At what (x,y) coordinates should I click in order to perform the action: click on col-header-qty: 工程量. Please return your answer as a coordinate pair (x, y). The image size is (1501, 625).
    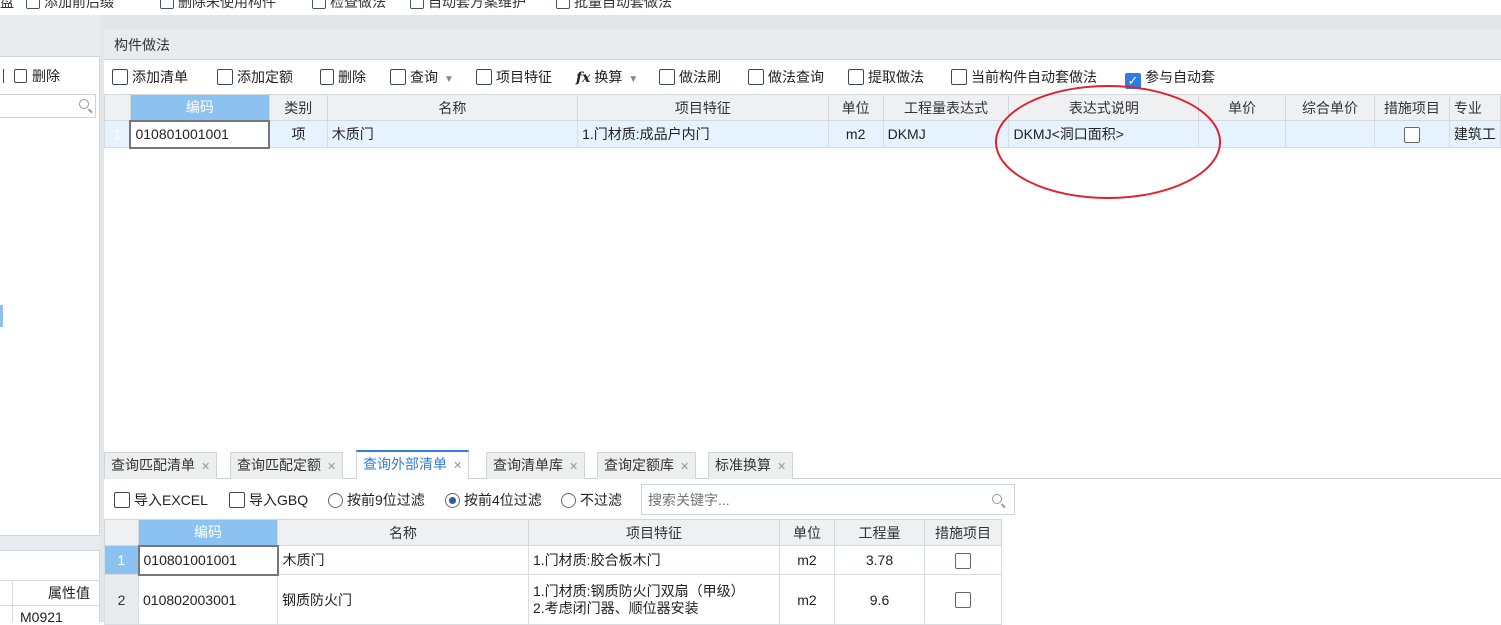
    Looking at the image, I should click on (879, 532).